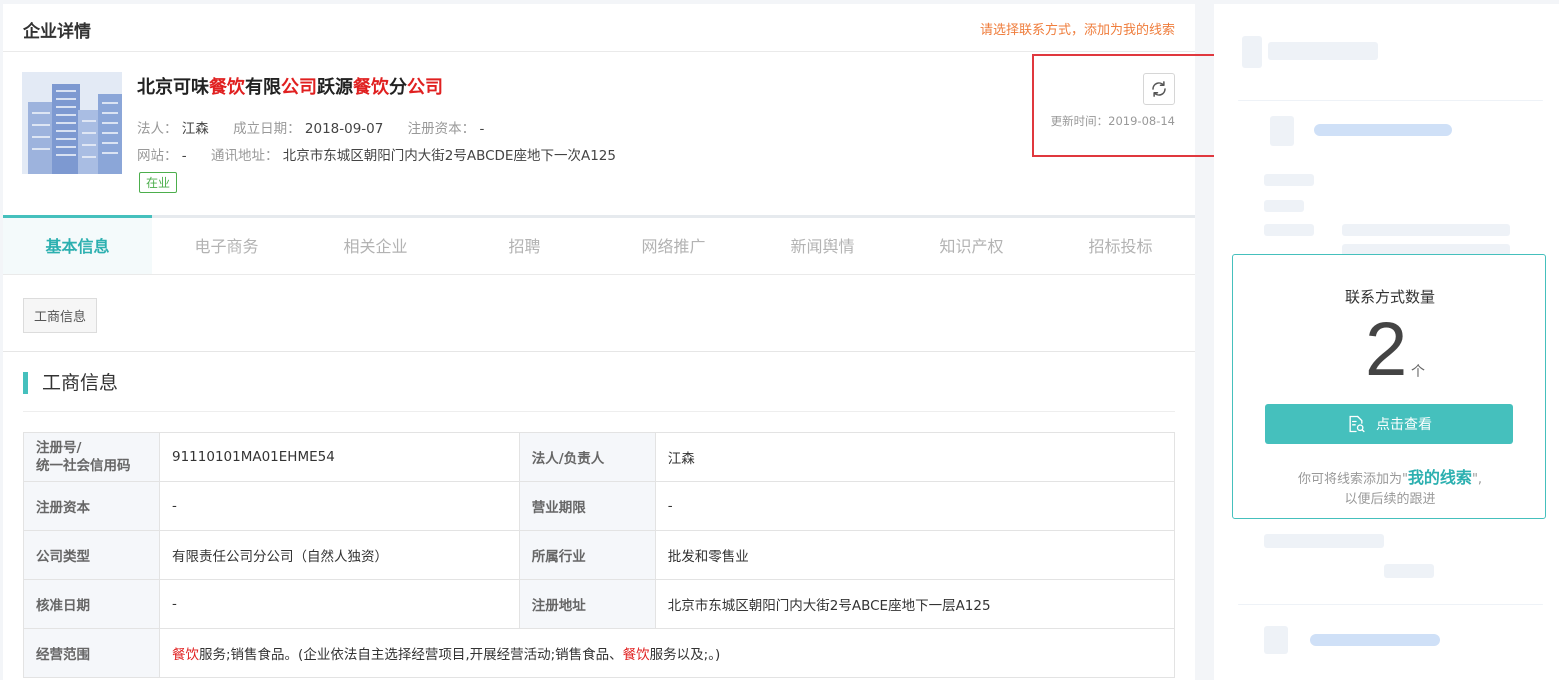 The height and width of the screenshot is (680, 1559). What do you see at coordinates (1389, 297) in the screenshot?
I see `contact-count-title: 联系方式数量` at bounding box center [1389, 297].